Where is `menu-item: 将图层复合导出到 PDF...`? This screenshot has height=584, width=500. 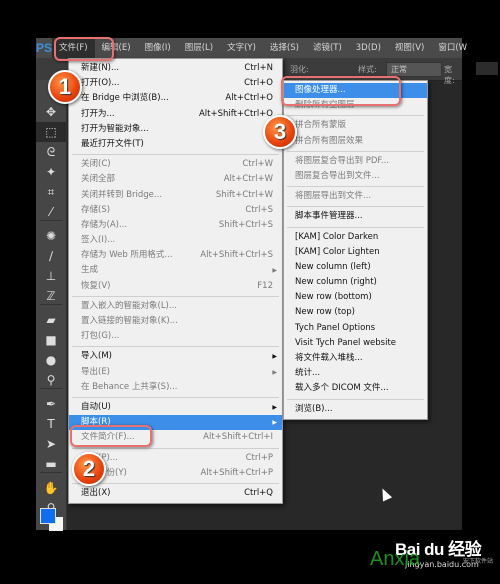
menu-item: 将图层复合导出到 PDF... is located at coordinates (355, 161).